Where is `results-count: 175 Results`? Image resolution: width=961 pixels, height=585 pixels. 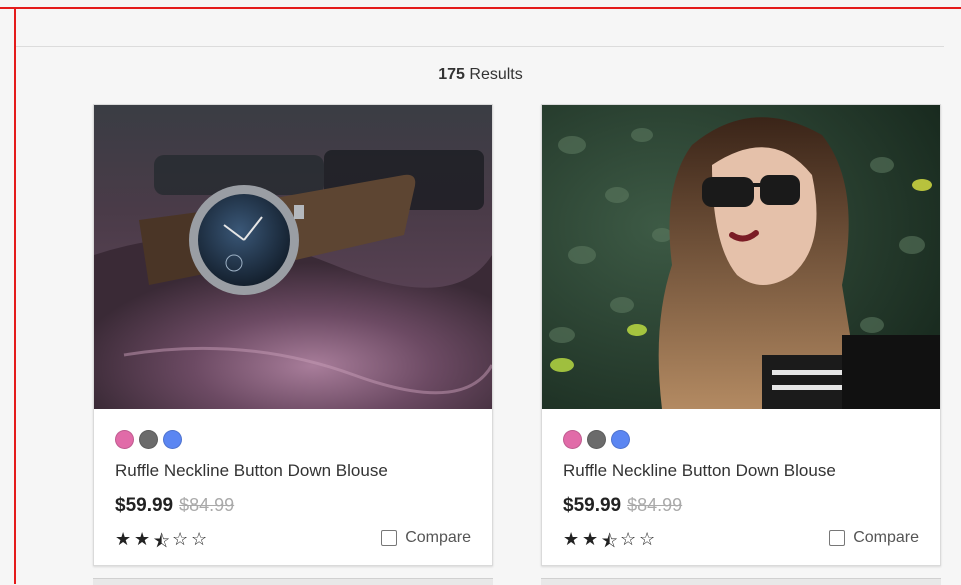 results-count: 175 Results is located at coordinates (480, 75).